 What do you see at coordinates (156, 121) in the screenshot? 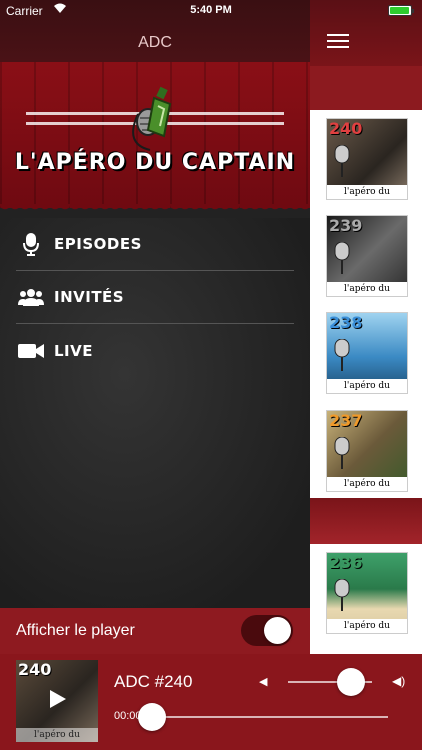
I see `microphone-bottle-logo-icon` at bounding box center [156, 121].